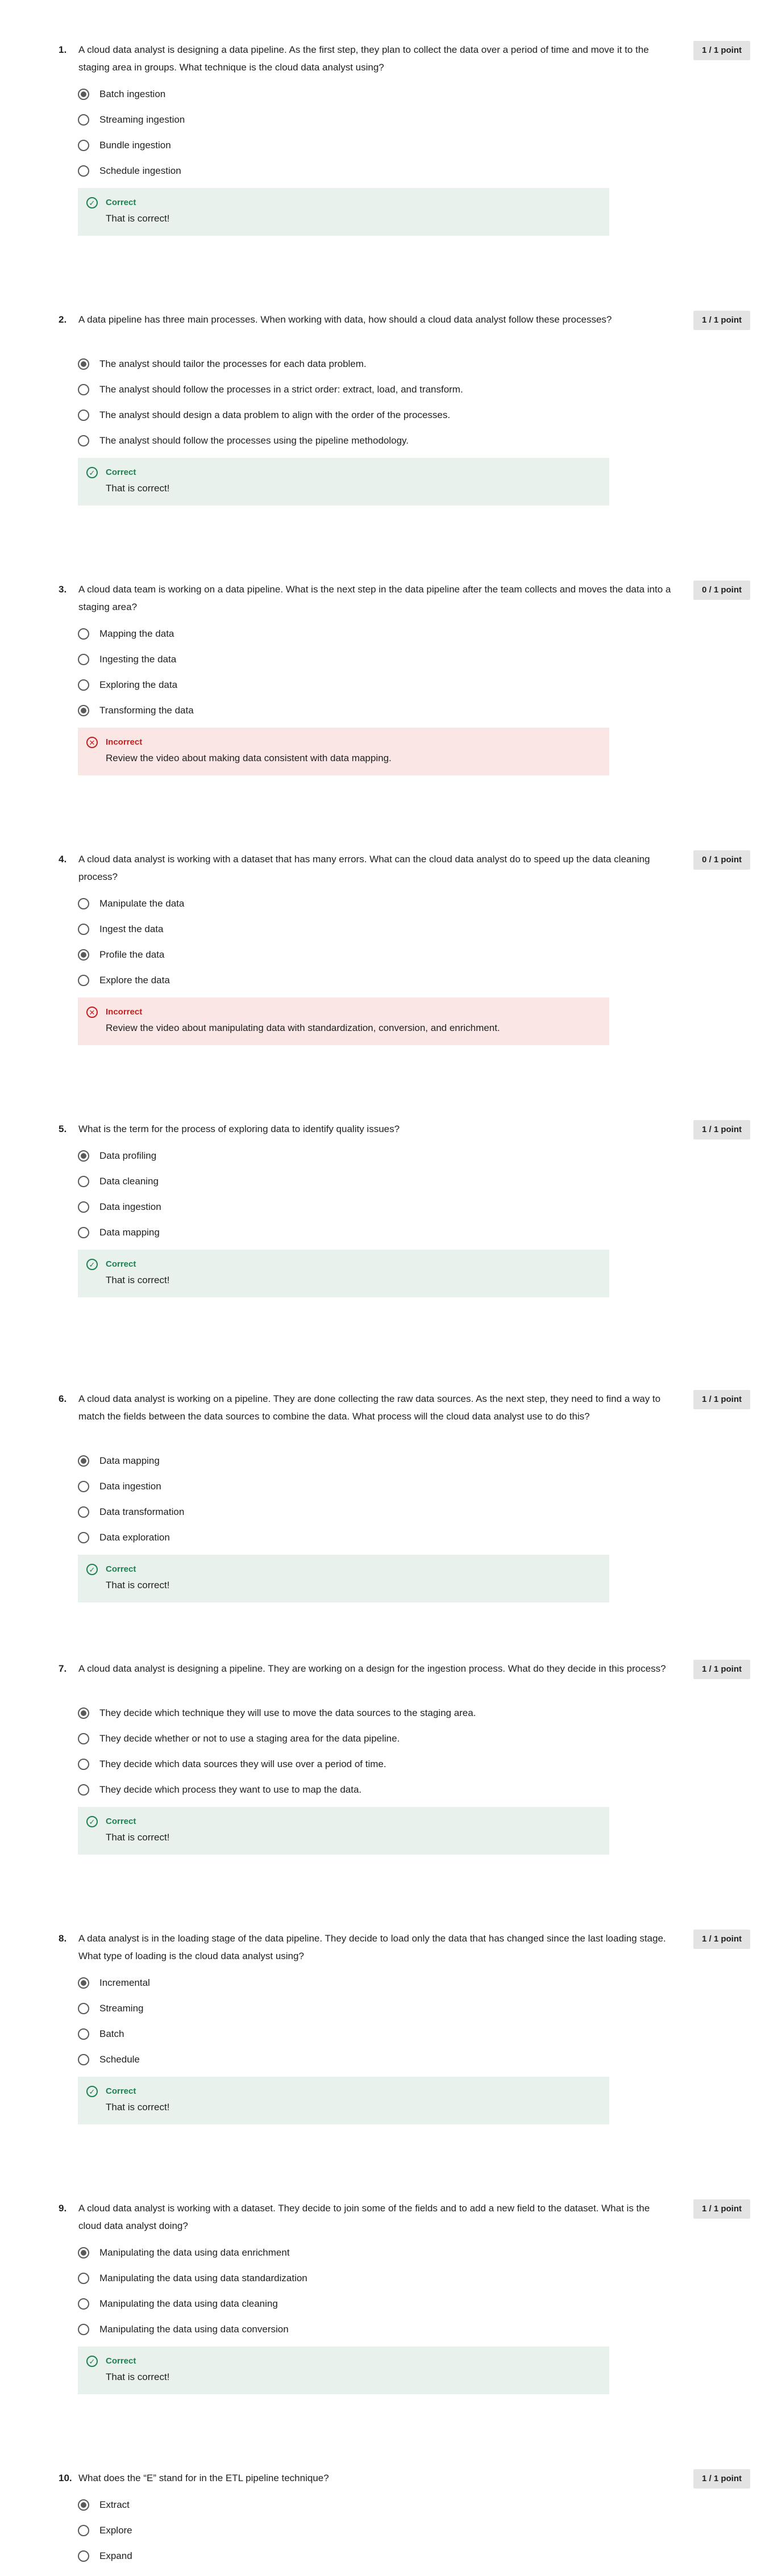 The image size is (765, 2576). Describe the element at coordinates (121, 1821) in the screenshot. I see `feedback-status: Correct` at that location.